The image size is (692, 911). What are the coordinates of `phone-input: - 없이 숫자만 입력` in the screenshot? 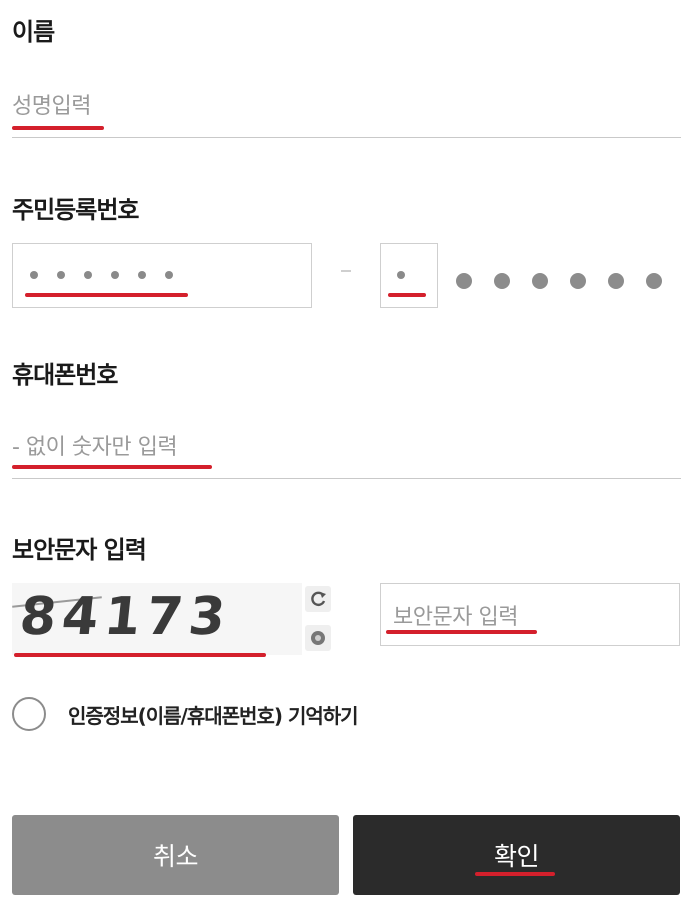 It's located at (346, 451).